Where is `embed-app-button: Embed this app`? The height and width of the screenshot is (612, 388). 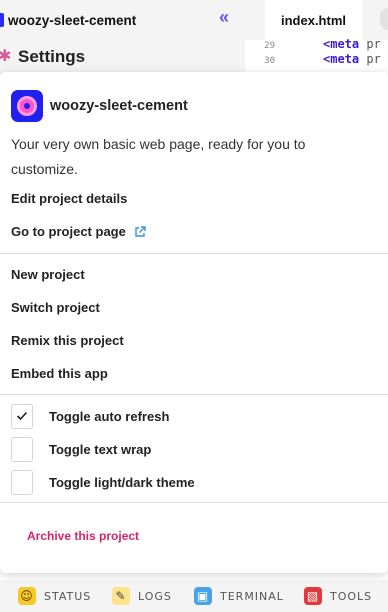
embed-app-button: Embed this app is located at coordinates (59, 374).